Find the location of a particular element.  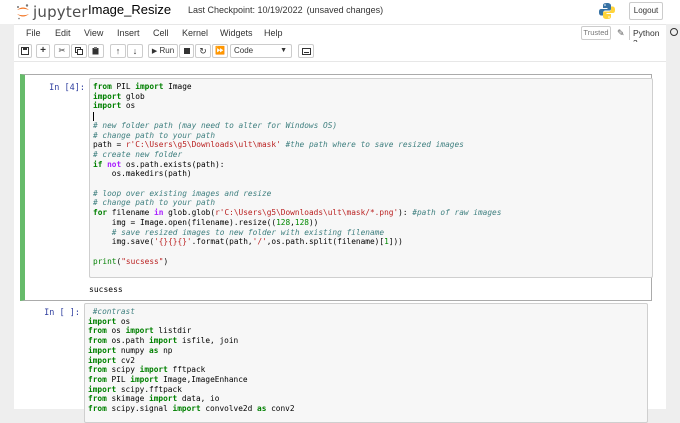

run-label: Run is located at coordinates (167, 50).